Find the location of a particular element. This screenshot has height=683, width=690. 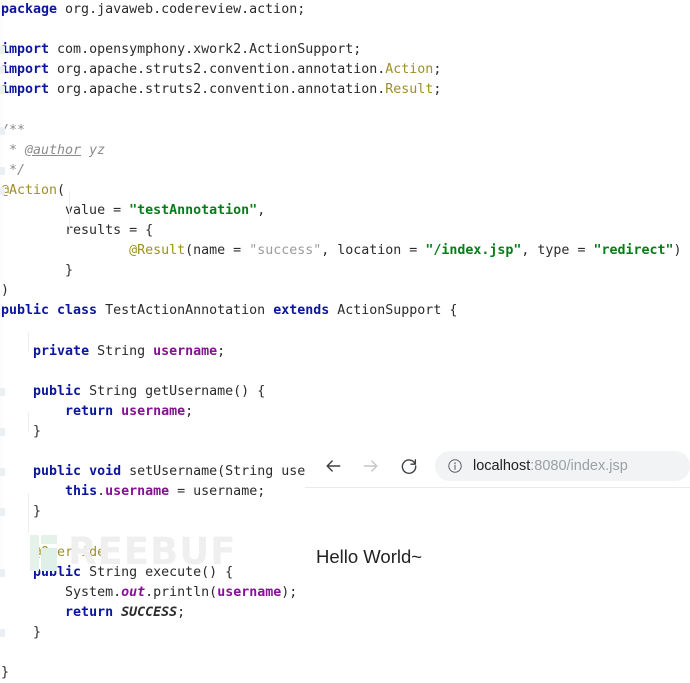

info-circle-icon is located at coordinates (455, 466).